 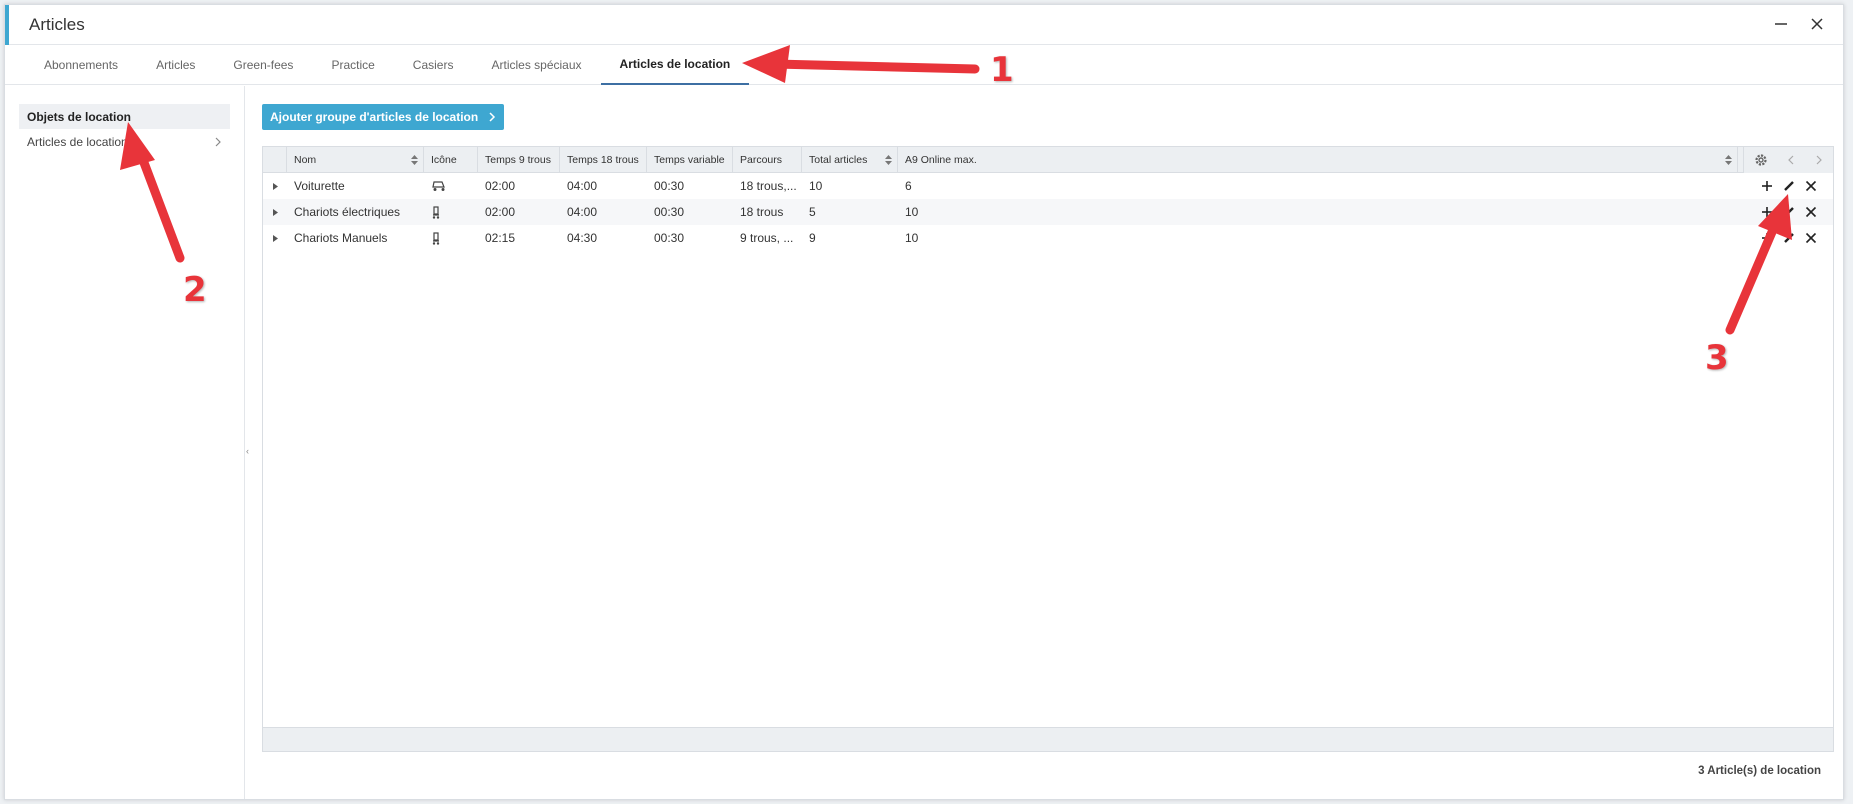 What do you see at coordinates (79, 116) in the screenshot?
I see `sidebar-item-label: Objets de location` at bounding box center [79, 116].